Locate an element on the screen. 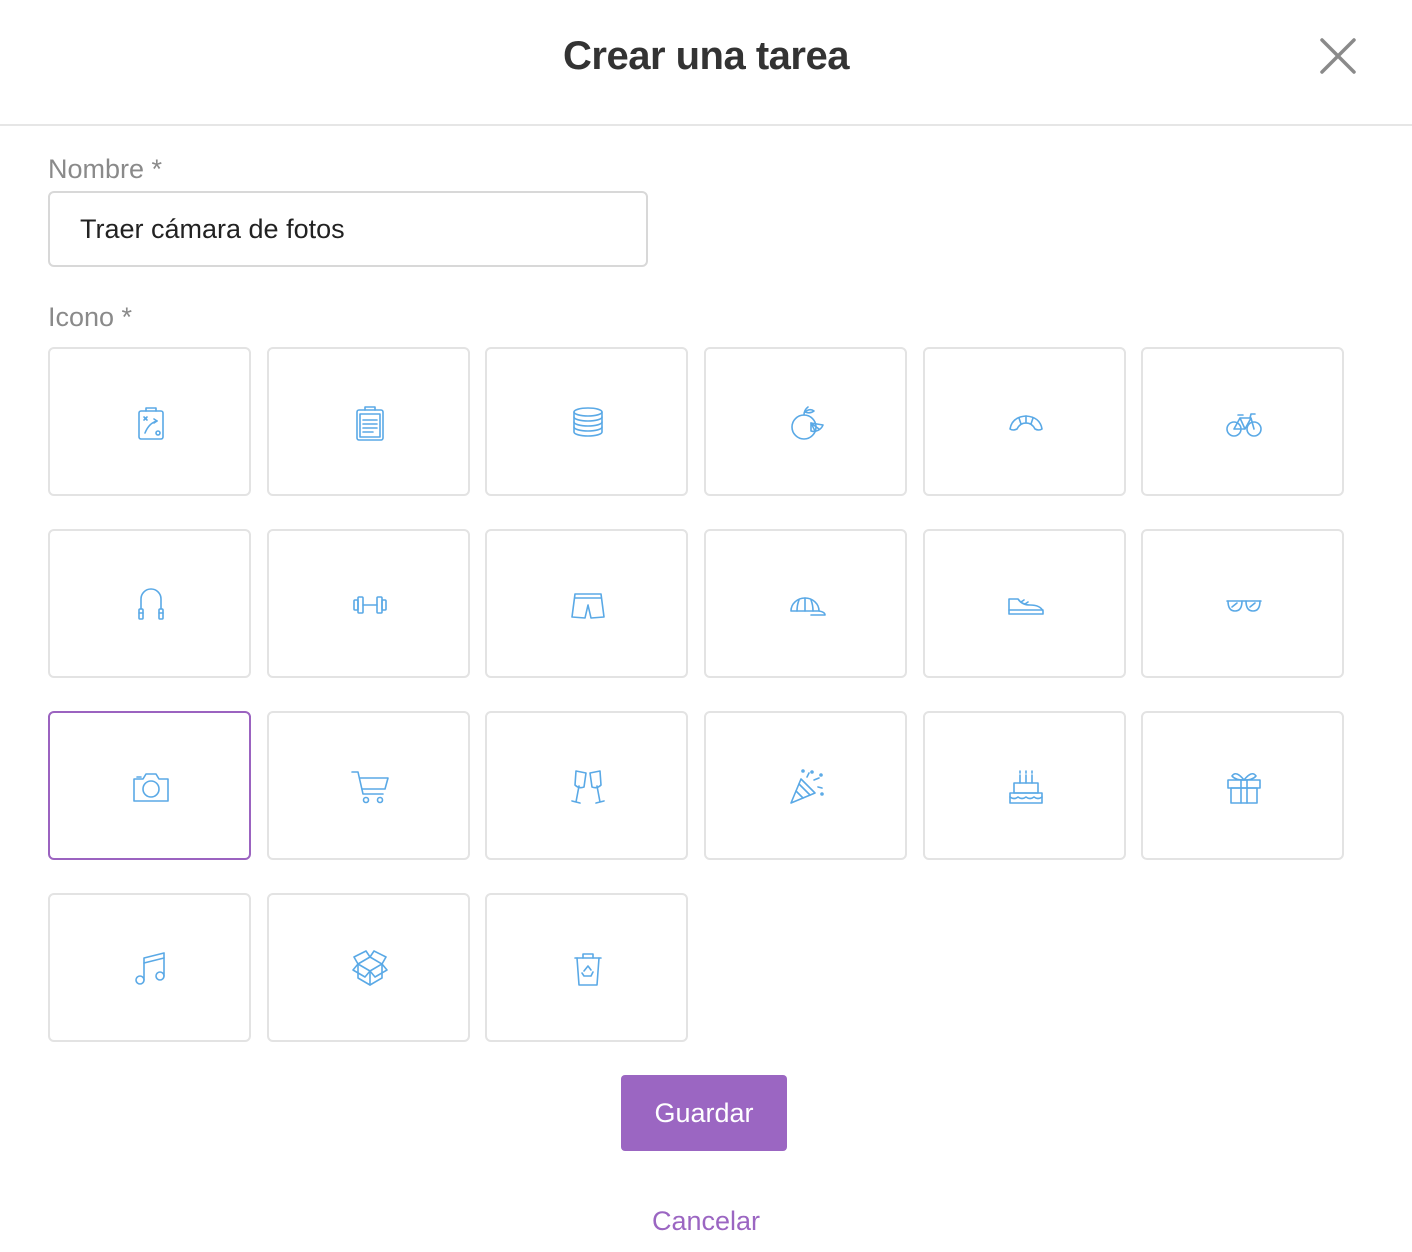  champagne-glasses-icon is located at coordinates (588, 787).